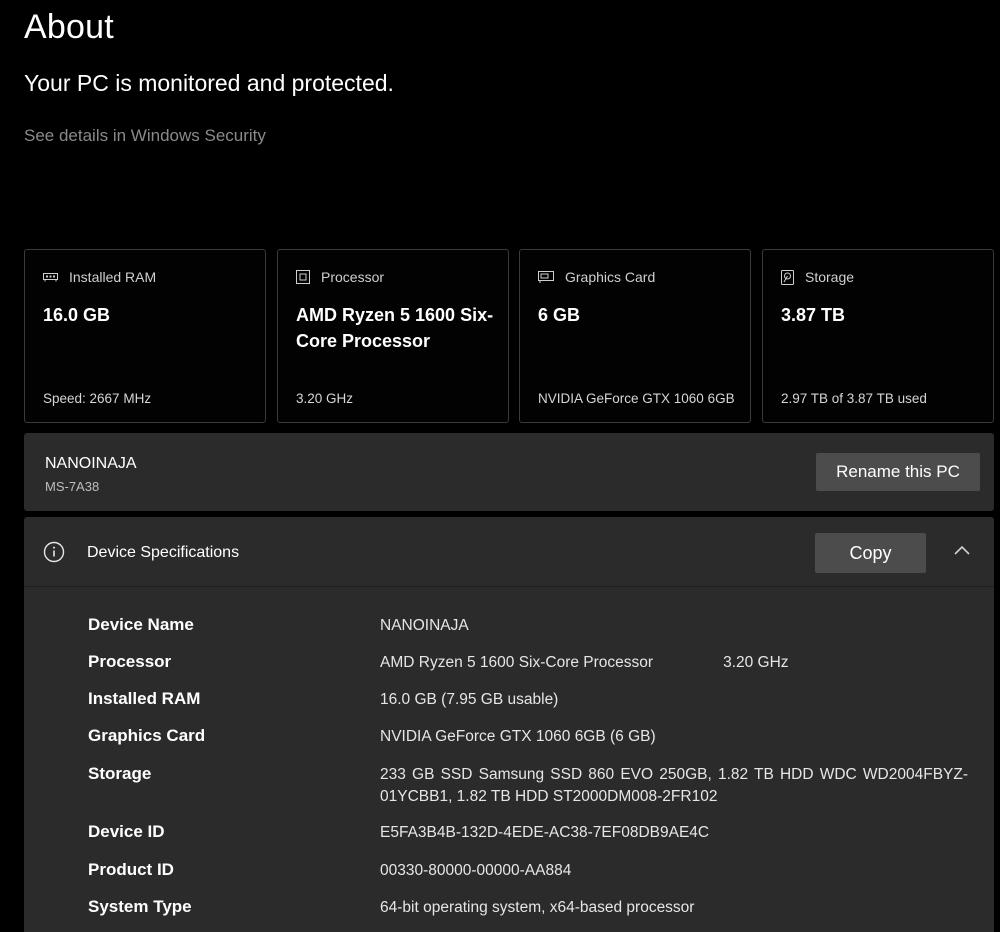  What do you see at coordinates (545, 832) in the screenshot?
I see `spec-value: E5FA3B4B-132D-4EDE-AC38-7EF08DB9AE4C` at bounding box center [545, 832].